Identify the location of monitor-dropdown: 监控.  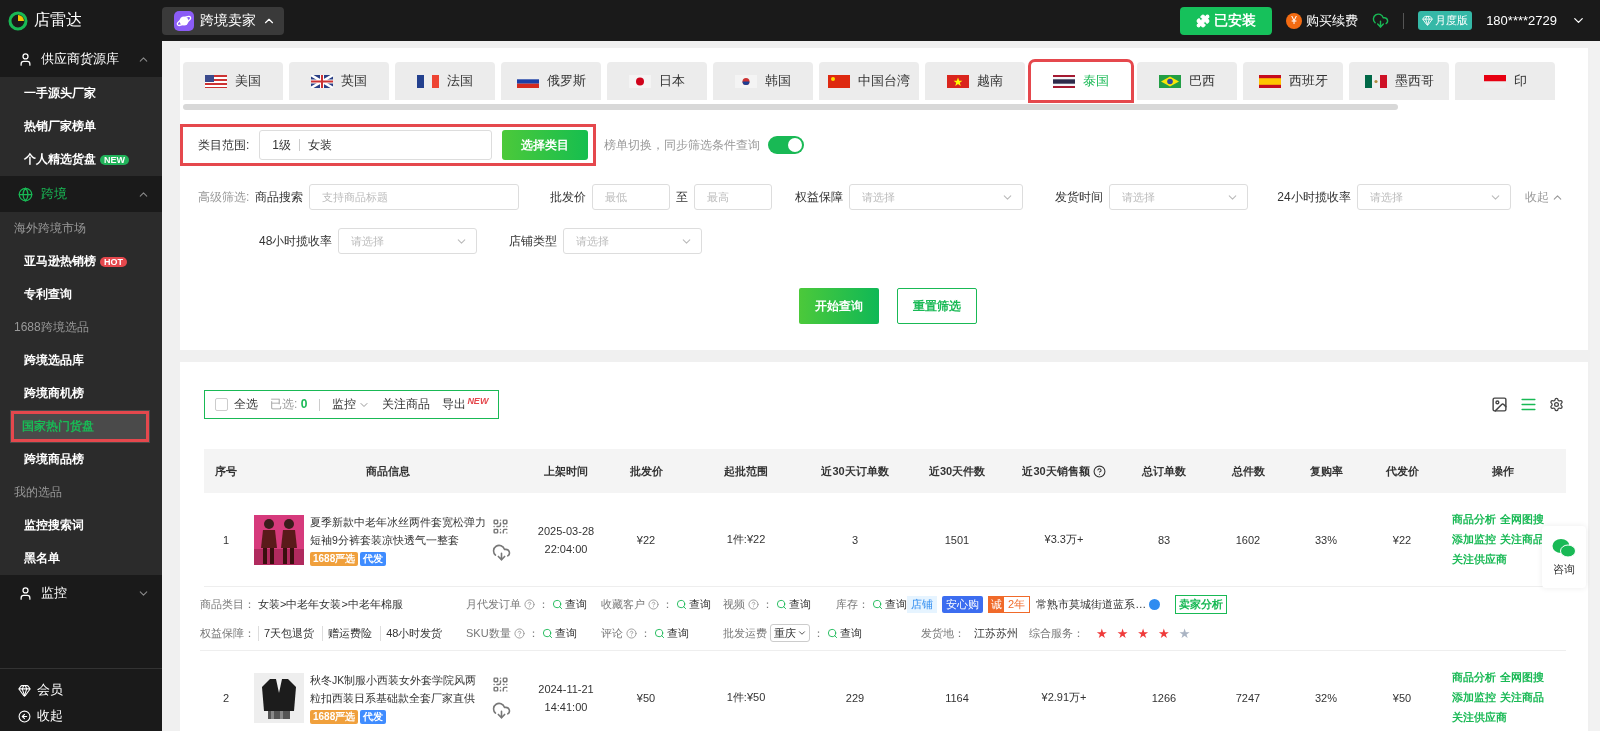
(351, 404).